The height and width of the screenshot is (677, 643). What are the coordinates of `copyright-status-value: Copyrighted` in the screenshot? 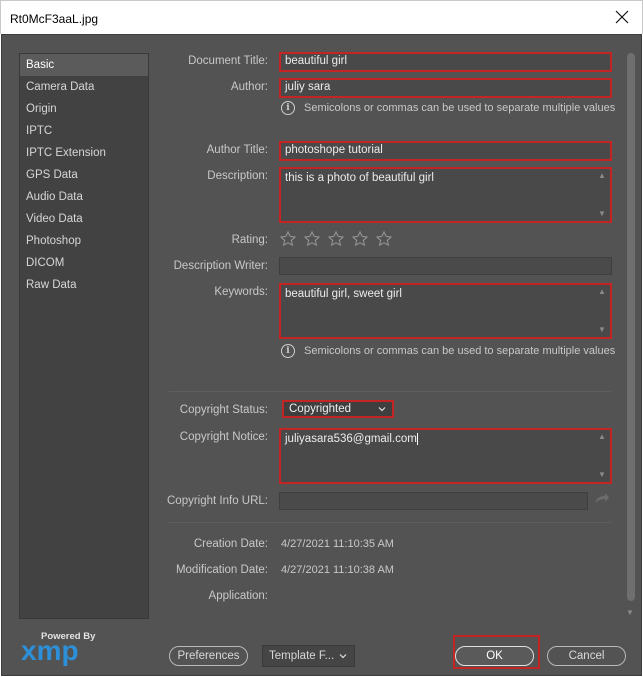 It's located at (320, 409).